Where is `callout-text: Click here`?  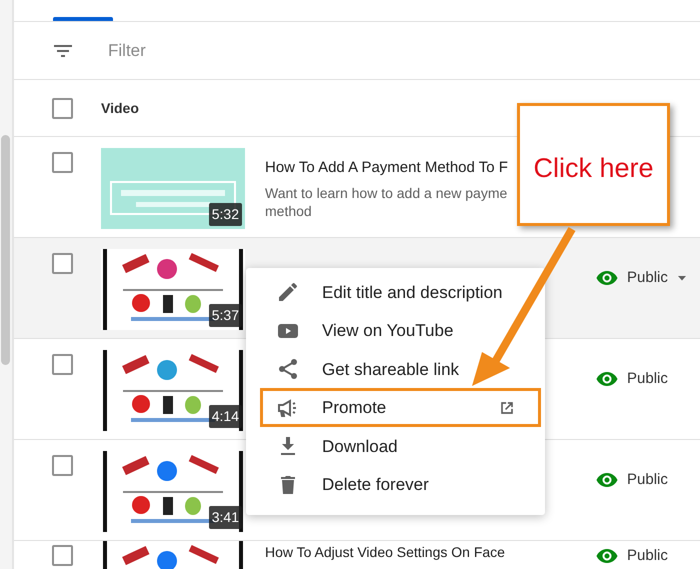
callout-text: Click here is located at coordinates (593, 167).